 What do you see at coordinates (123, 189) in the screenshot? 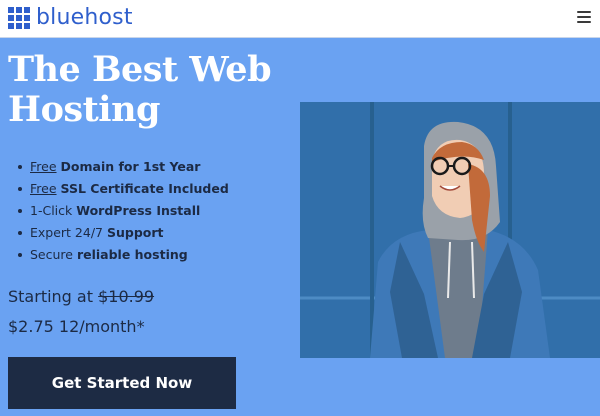
I see `feature-item: Free SSL Certificate Included` at bounding box center [123, 189].